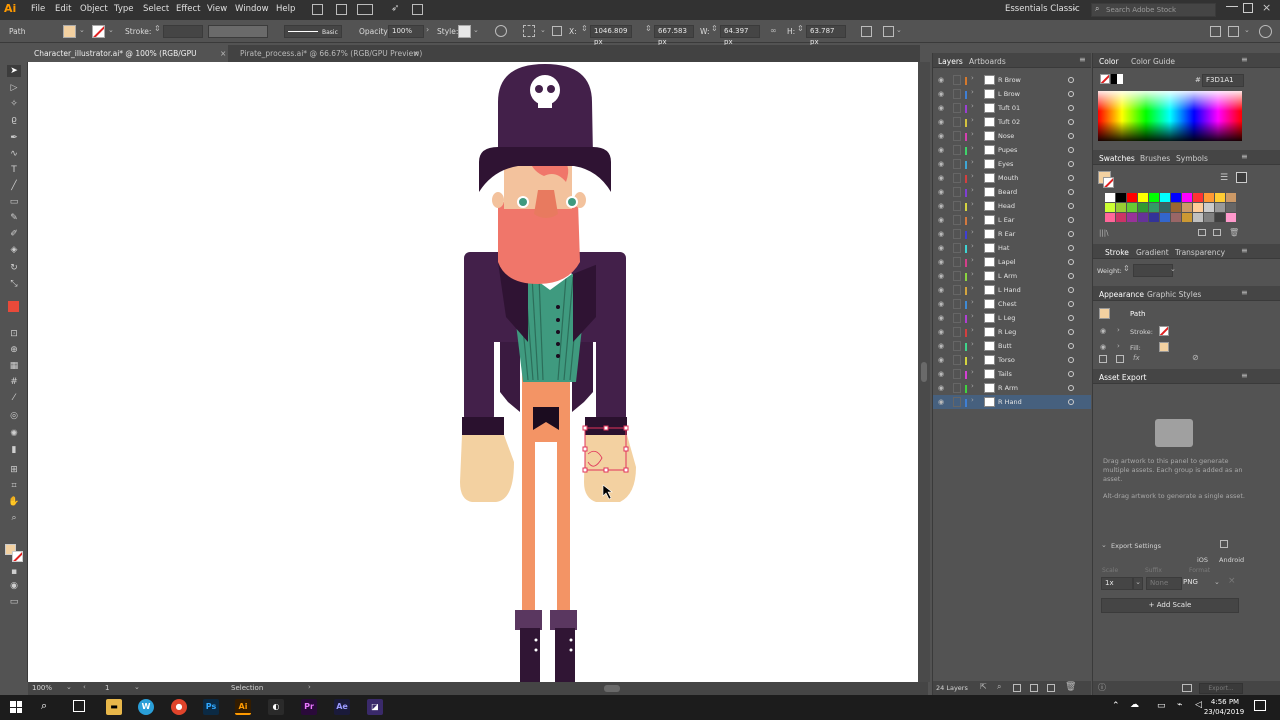  I want to click on appearance-stroke-label: Stroke:, so click(1141, 332).